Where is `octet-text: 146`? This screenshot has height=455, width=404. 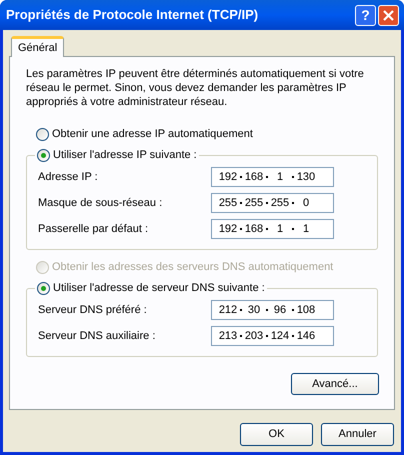 octet-text: 146 is located at coordinates (306, 336).